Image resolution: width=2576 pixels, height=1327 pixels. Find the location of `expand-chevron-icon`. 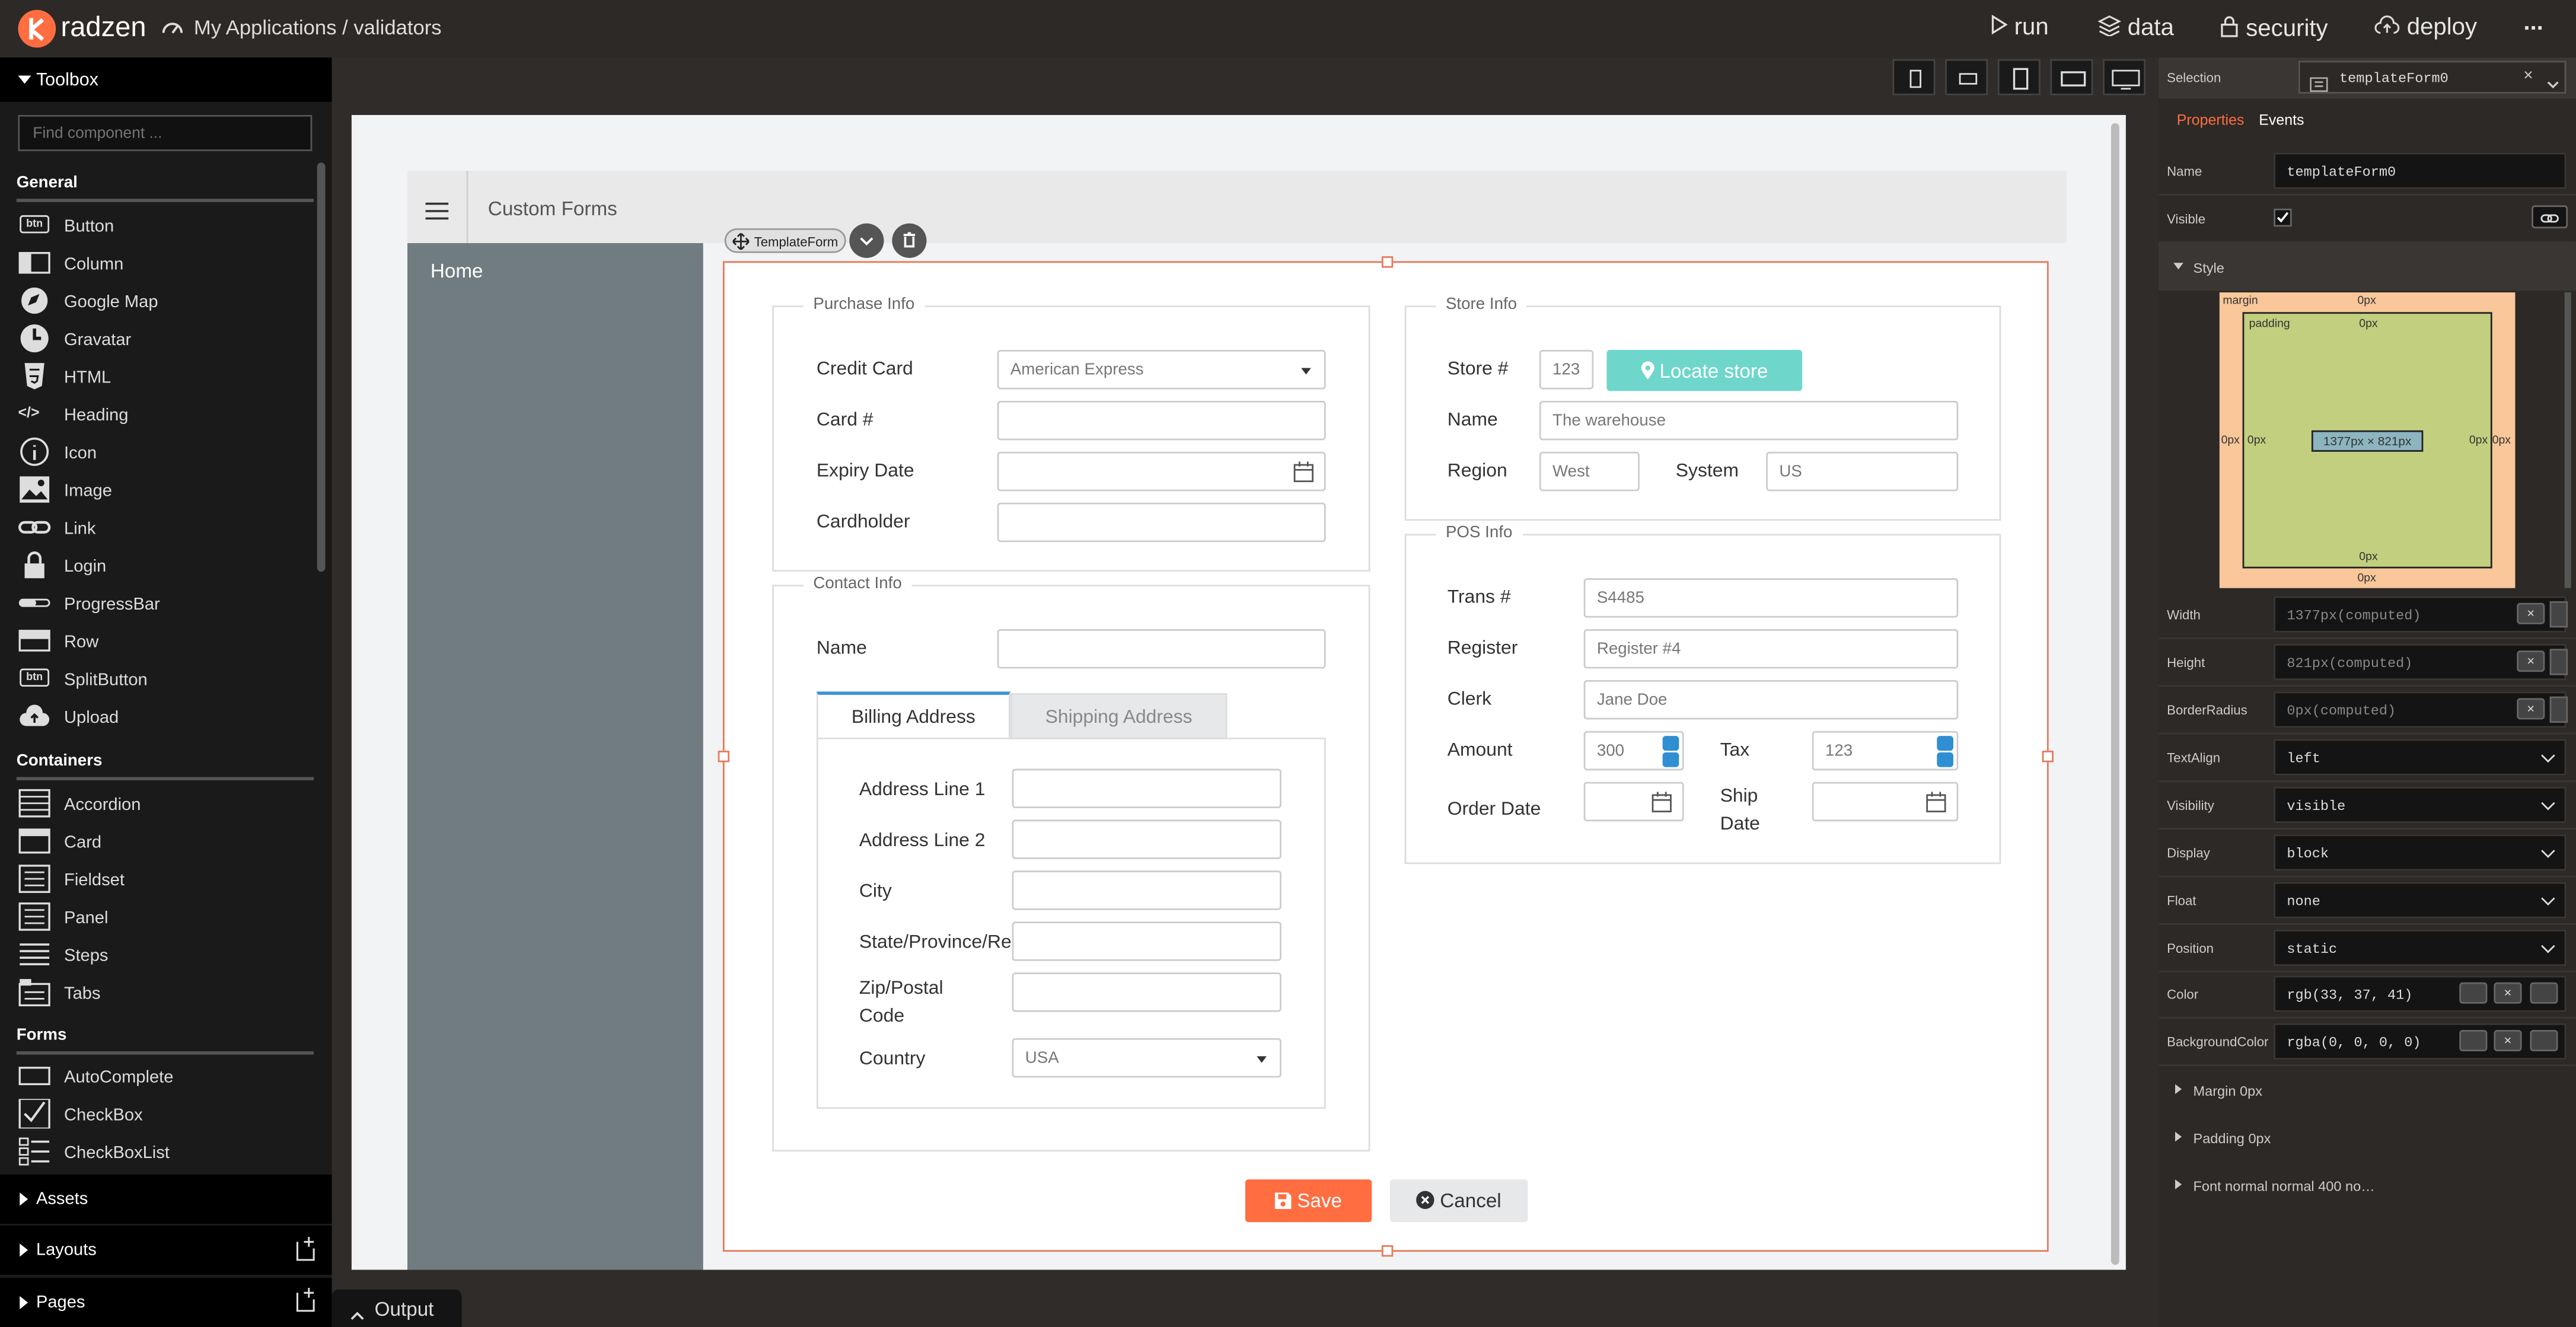

expand-chevron-icon is located at coordinates (866, 240).